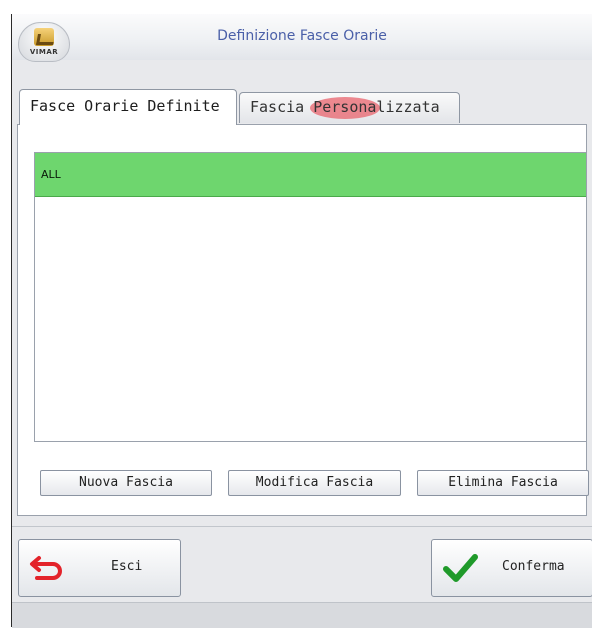 This screenshot has height=628, width=592. What do you see at coordinates (125, 106) in the screenshot?
I see `tab-label: Fasce Orarie Definite` at bounding box center [125, 106].